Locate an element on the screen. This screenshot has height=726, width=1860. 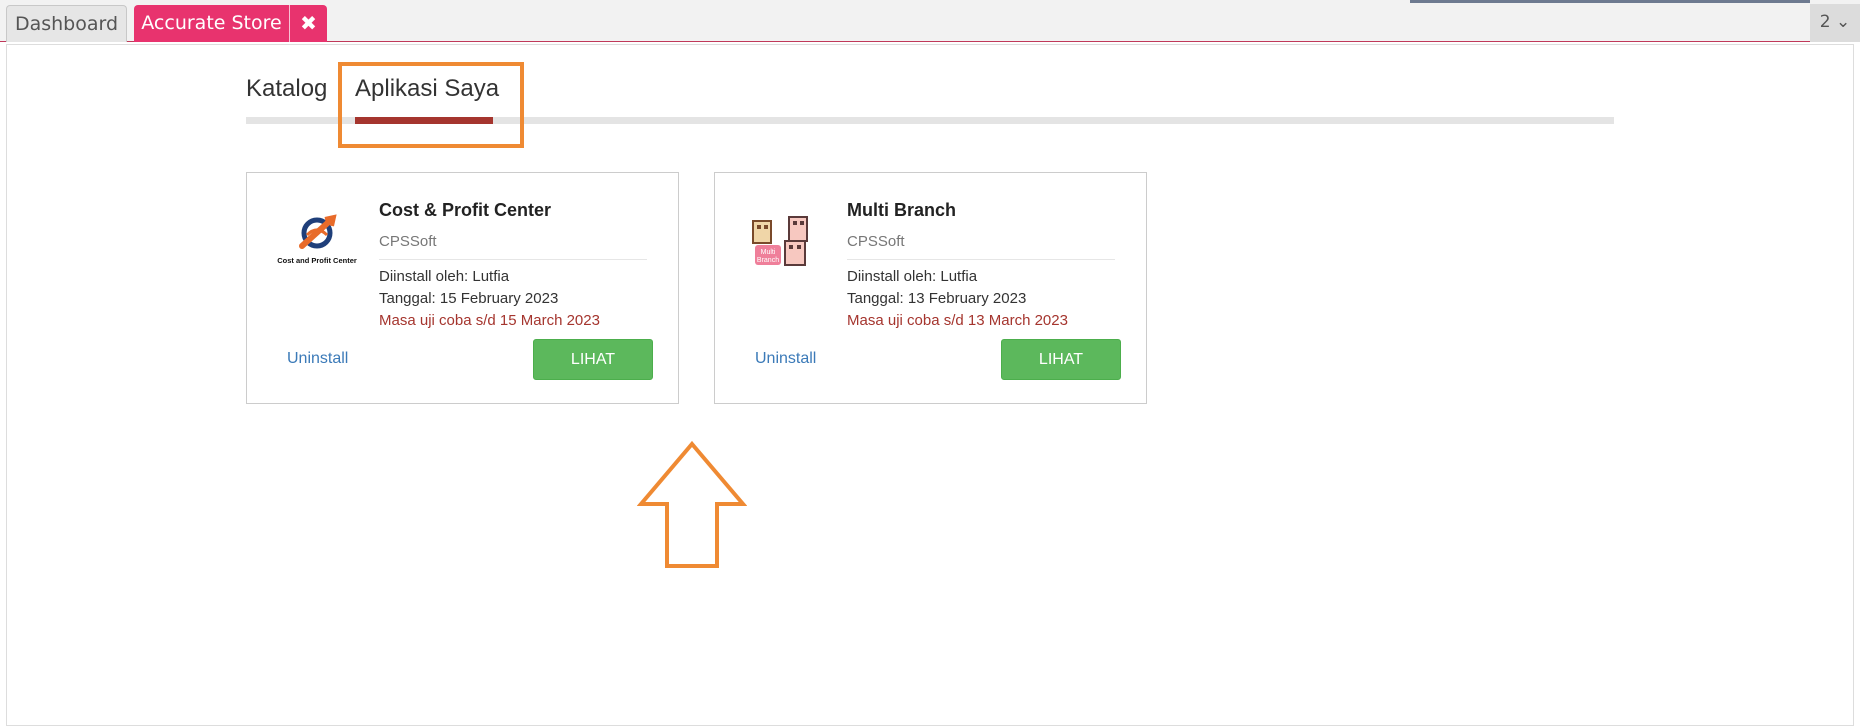
tab-dashboard: Dashboard is located at coordinates (66, 23).